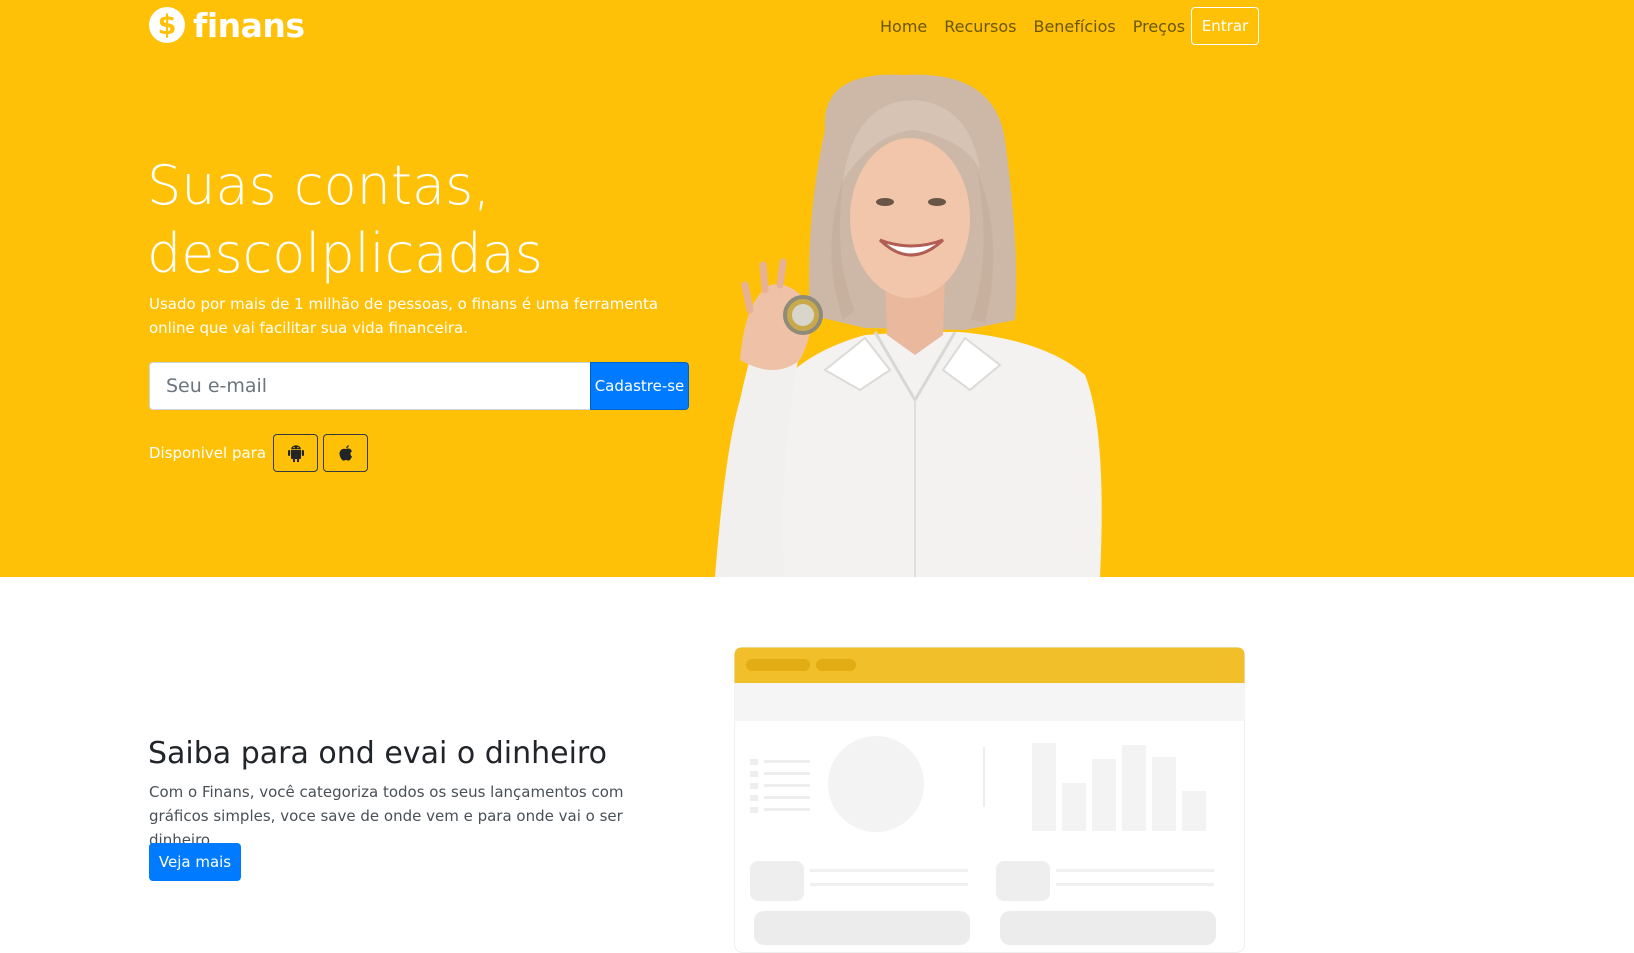  I want to click on see-more-button: Veja mais, so click(195, 862).